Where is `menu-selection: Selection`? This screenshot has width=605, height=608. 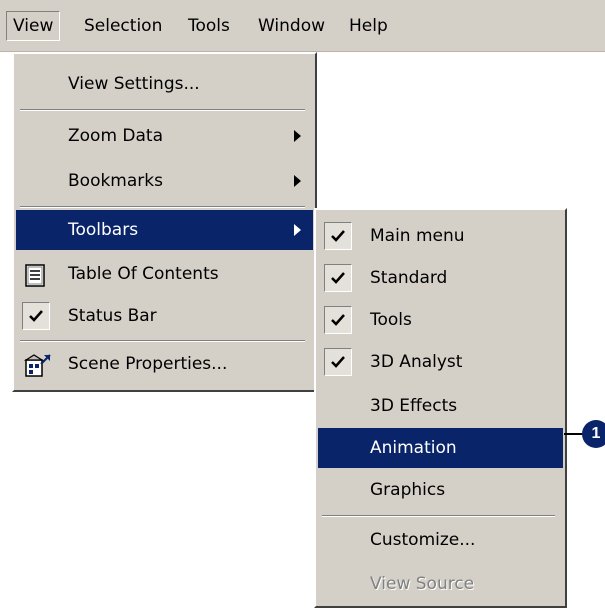
menu-selection: Selection is located at coordinates (123, 26).